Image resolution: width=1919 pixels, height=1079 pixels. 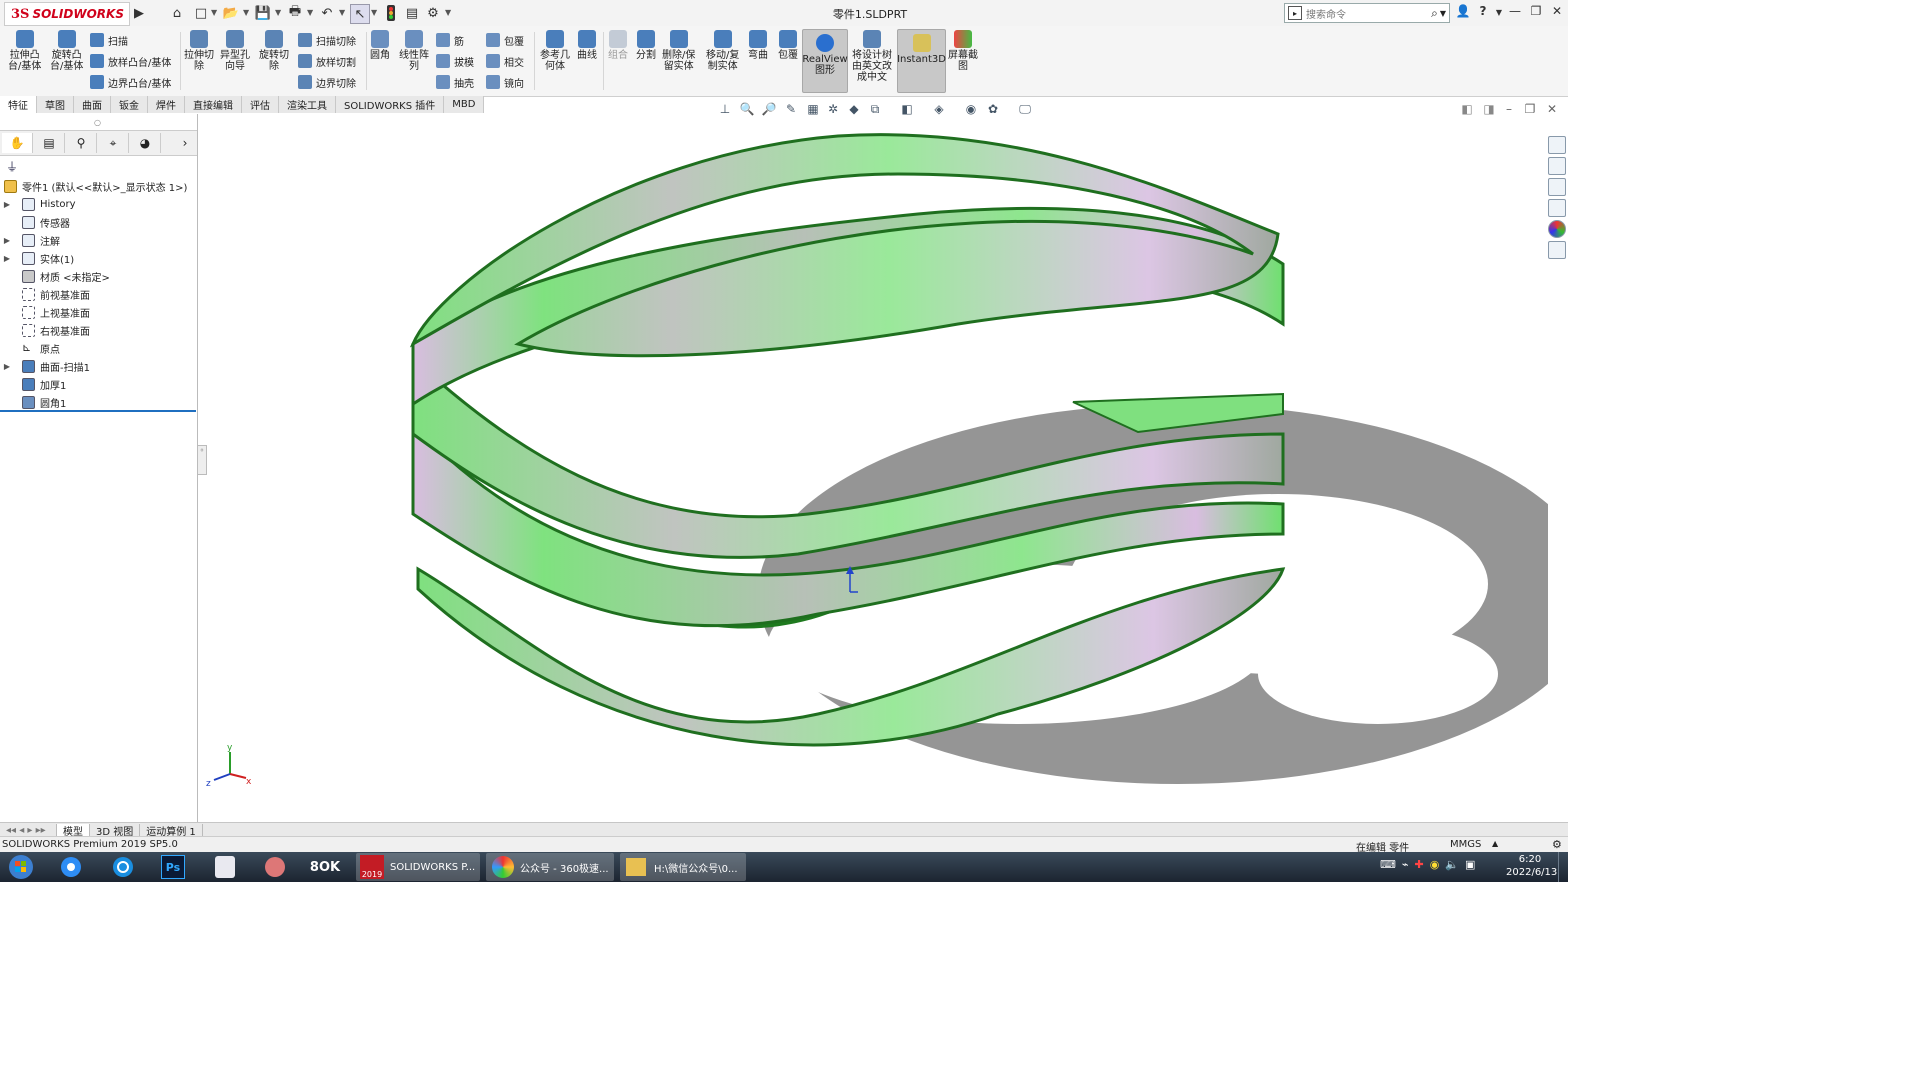 What do you see at coordinates (555, 51) in the screenshot?
I see `reference-geometry-button: 参考几 何体` at bounding box center [555, 51].